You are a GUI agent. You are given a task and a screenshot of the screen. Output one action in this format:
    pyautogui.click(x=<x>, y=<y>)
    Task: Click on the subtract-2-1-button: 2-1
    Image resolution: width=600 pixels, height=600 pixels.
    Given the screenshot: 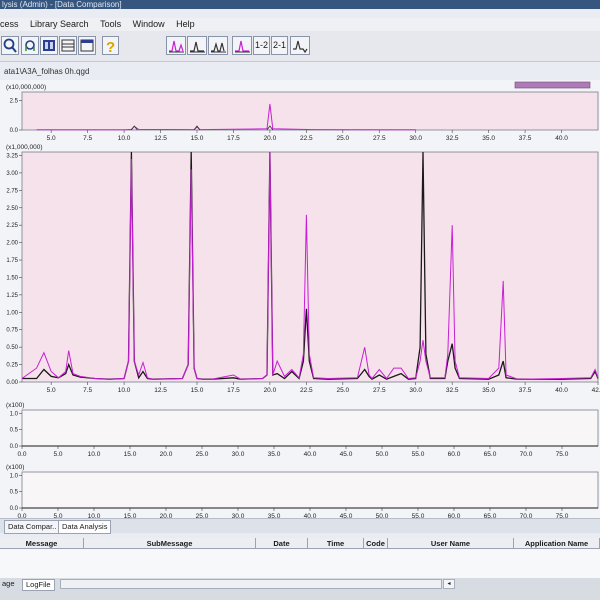 What is the action you would take?
    pyautogui.click(x=279, y=45)
    